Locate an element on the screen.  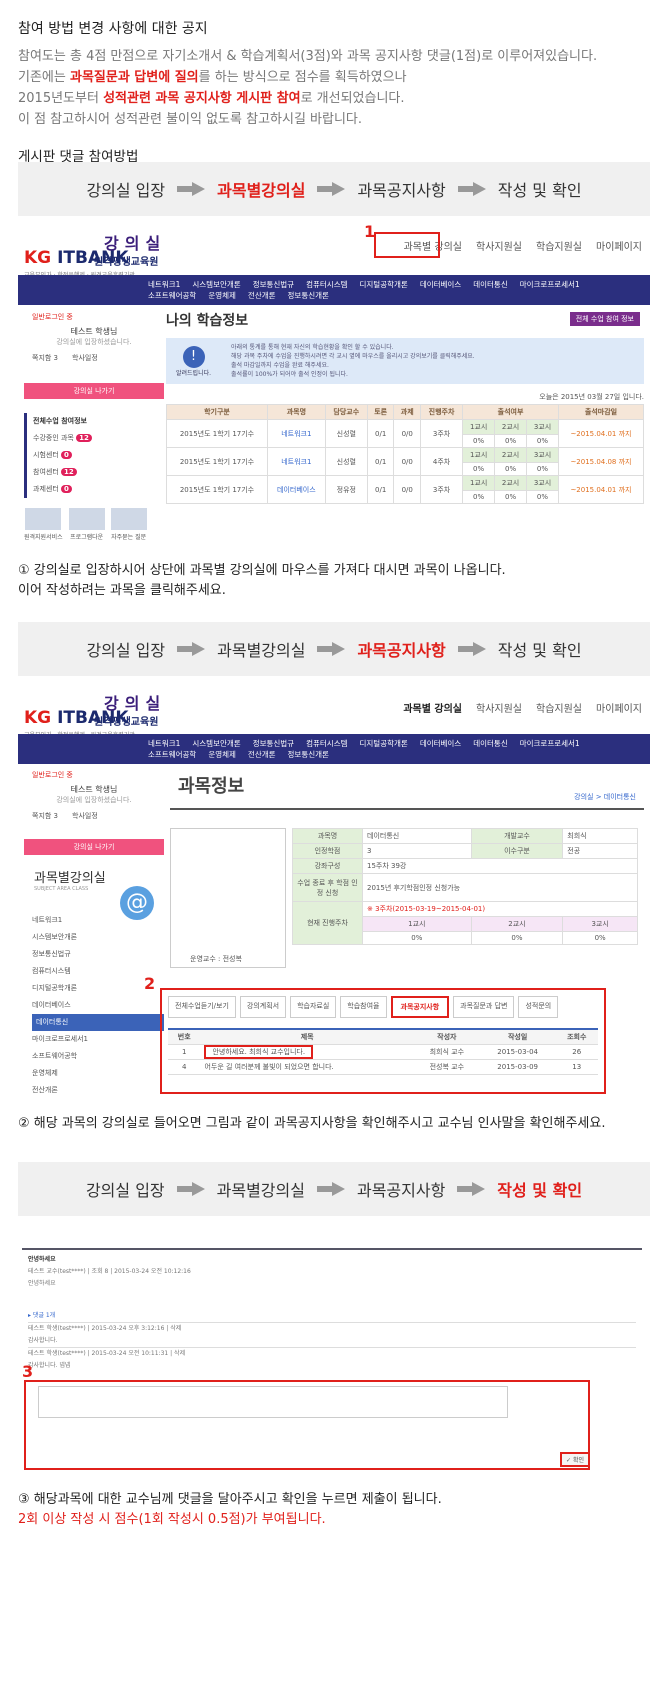
comment-textarea is located at coordinates (273, 1402).